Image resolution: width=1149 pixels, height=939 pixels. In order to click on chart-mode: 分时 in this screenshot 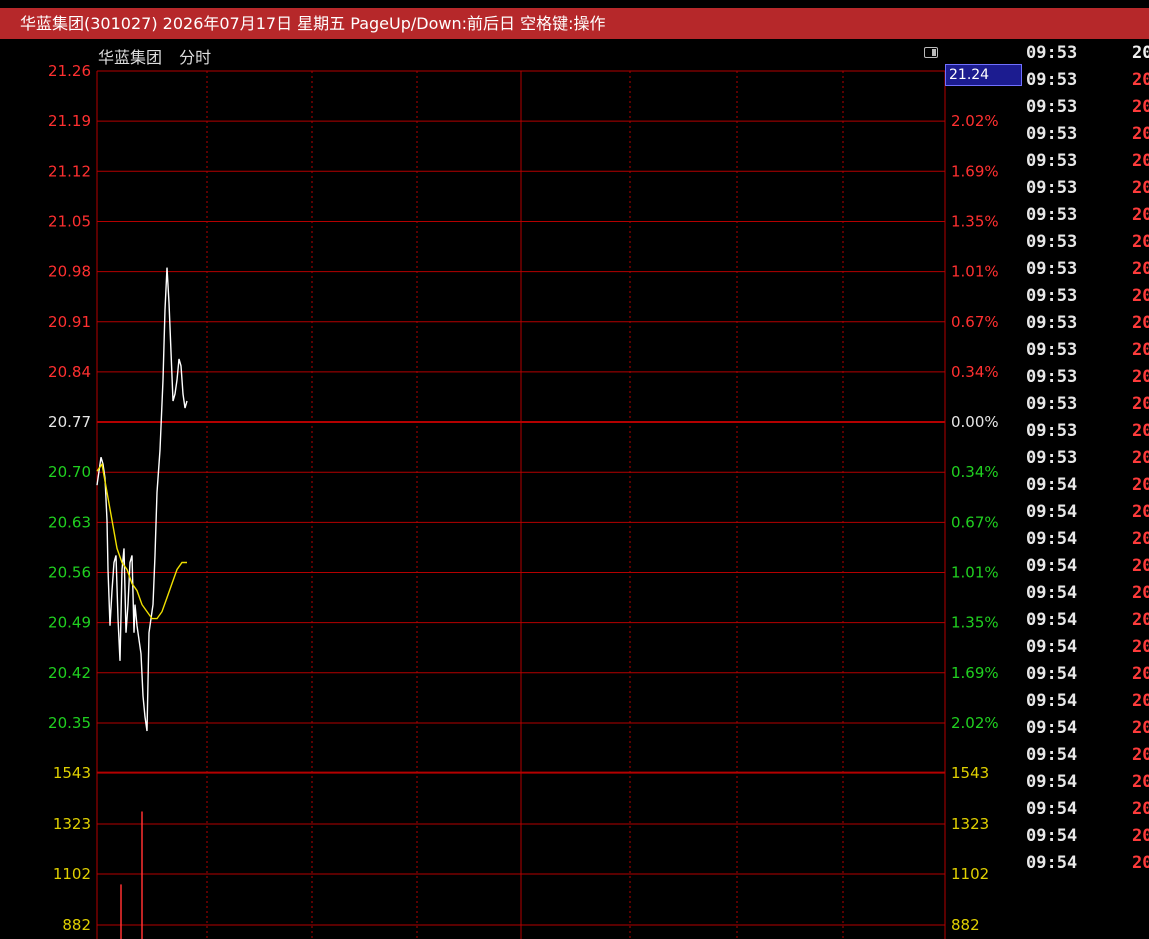, I will do `click(195, 57)`.